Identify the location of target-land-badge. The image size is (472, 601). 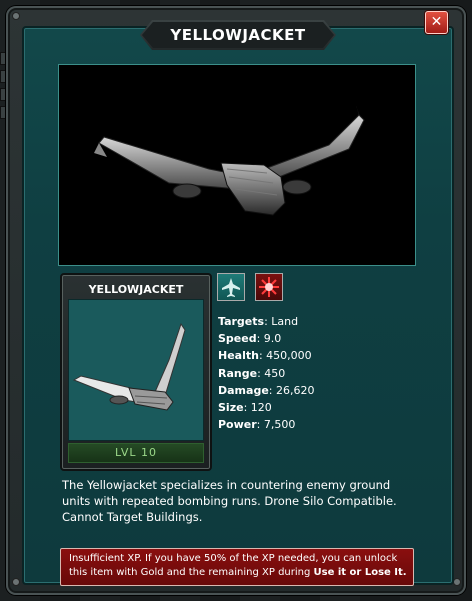
(231, 287).